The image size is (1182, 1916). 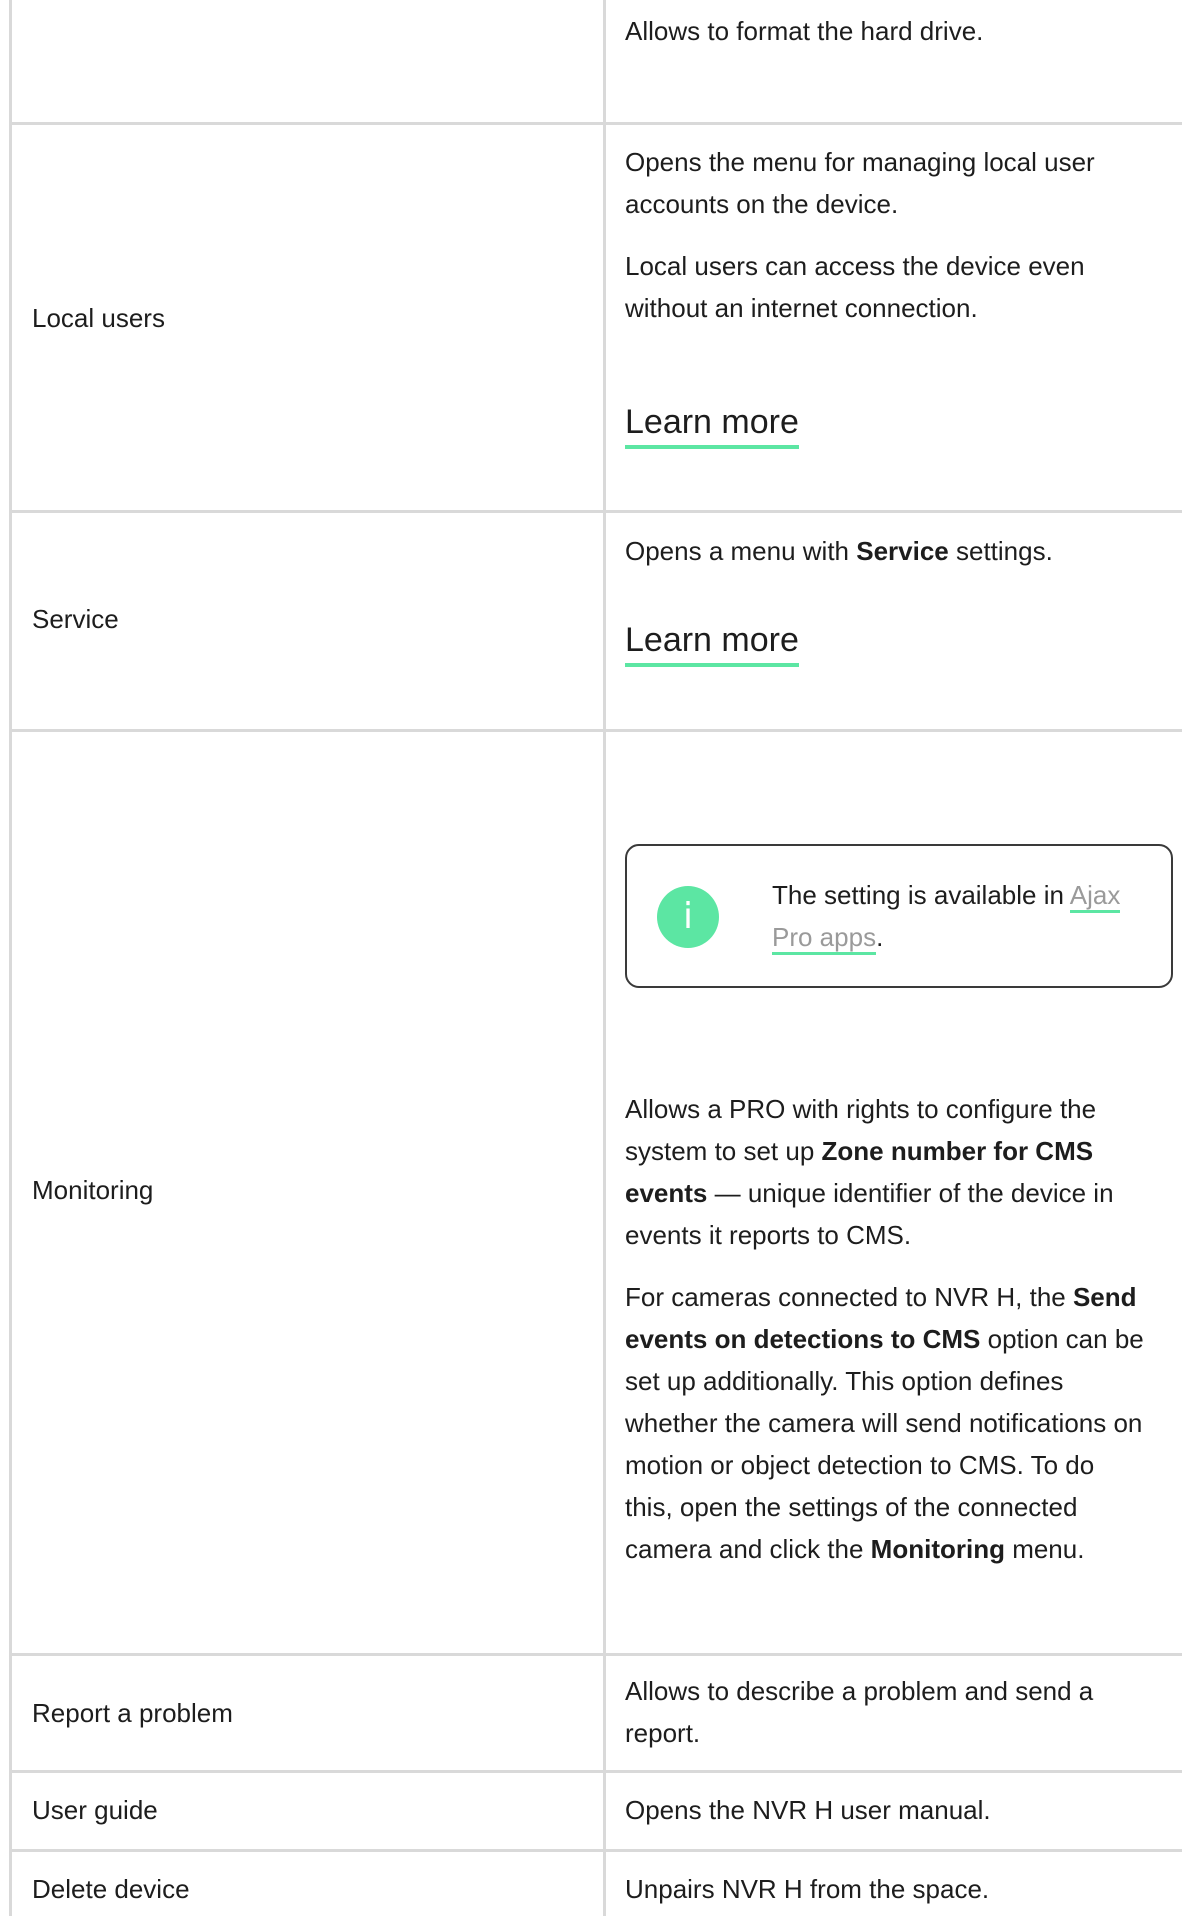 What do you see at coordinates (804, 31) in the screenshot?
I see `format-drive-description: Allows to format the hard drive.` at bounding box center [804, 31].